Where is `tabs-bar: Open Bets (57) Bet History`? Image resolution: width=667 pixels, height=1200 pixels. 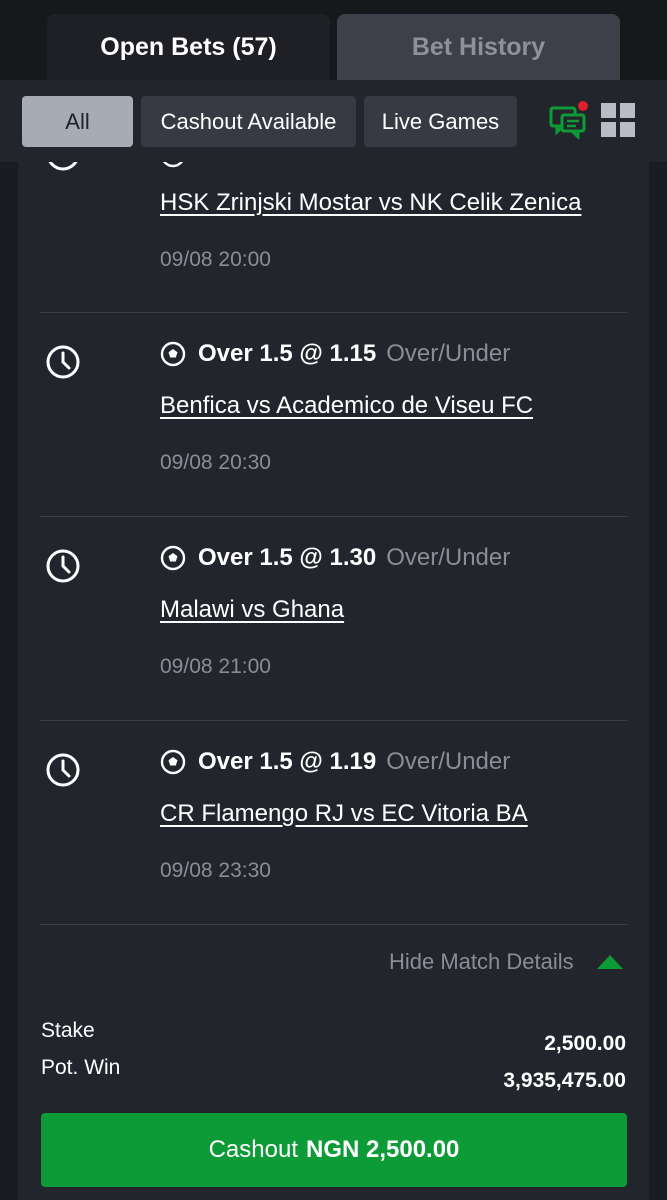
tabs-bar: Open Bets (57) Bet History is located at coordinates (333, 40).